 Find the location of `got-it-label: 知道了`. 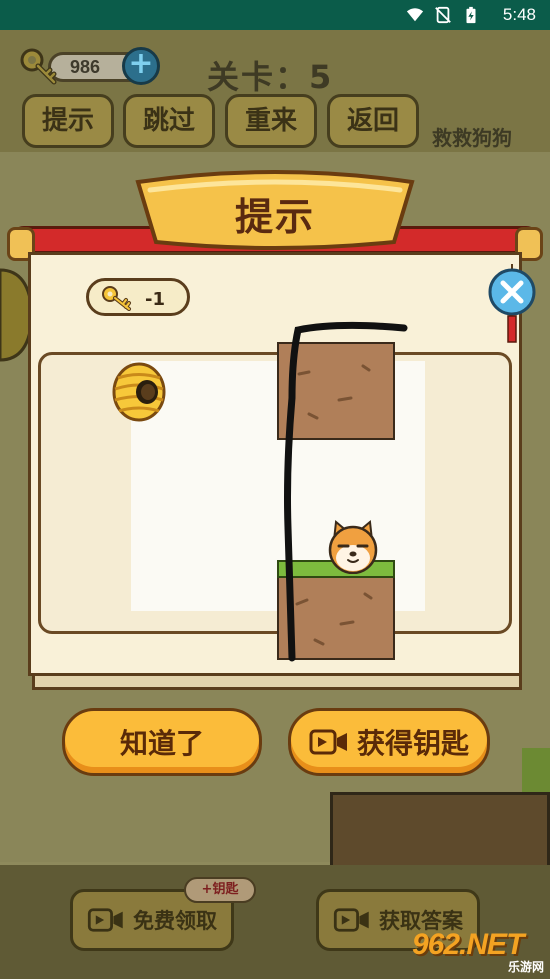

got-it-label: 知道了 is located at coordinates (161, 743).